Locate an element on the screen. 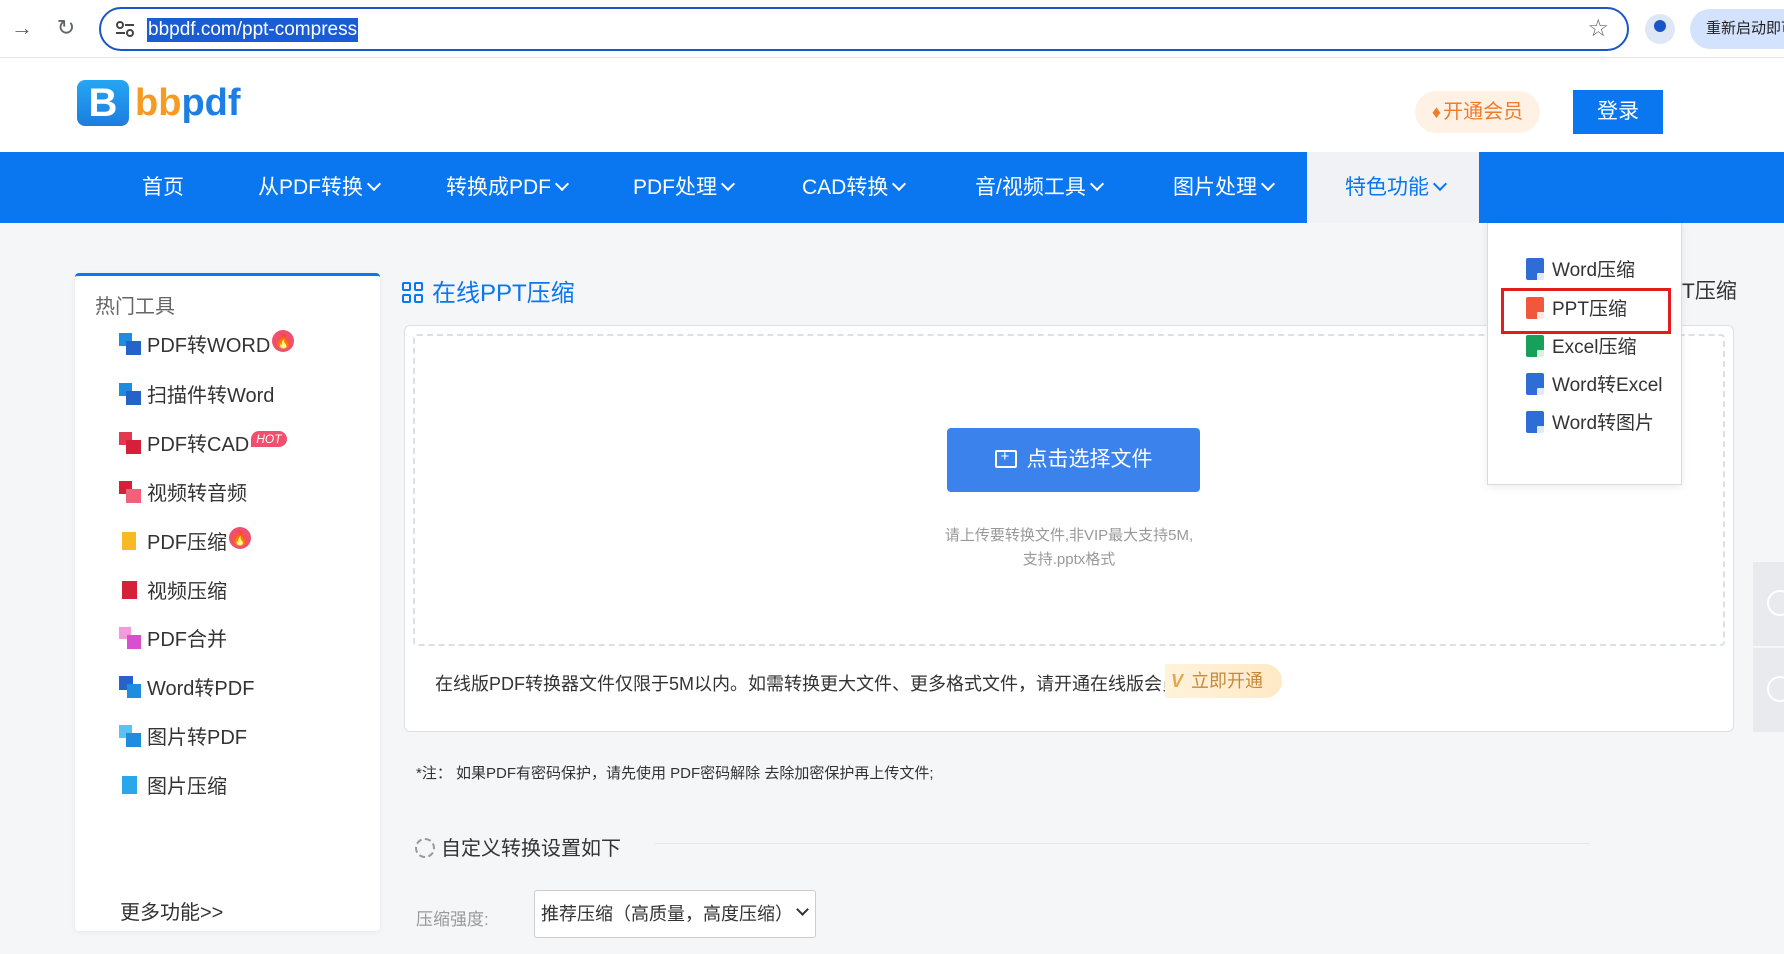 The image size is (1784, 954). pdf-to-word-icon is located at coordinates (130, 344).